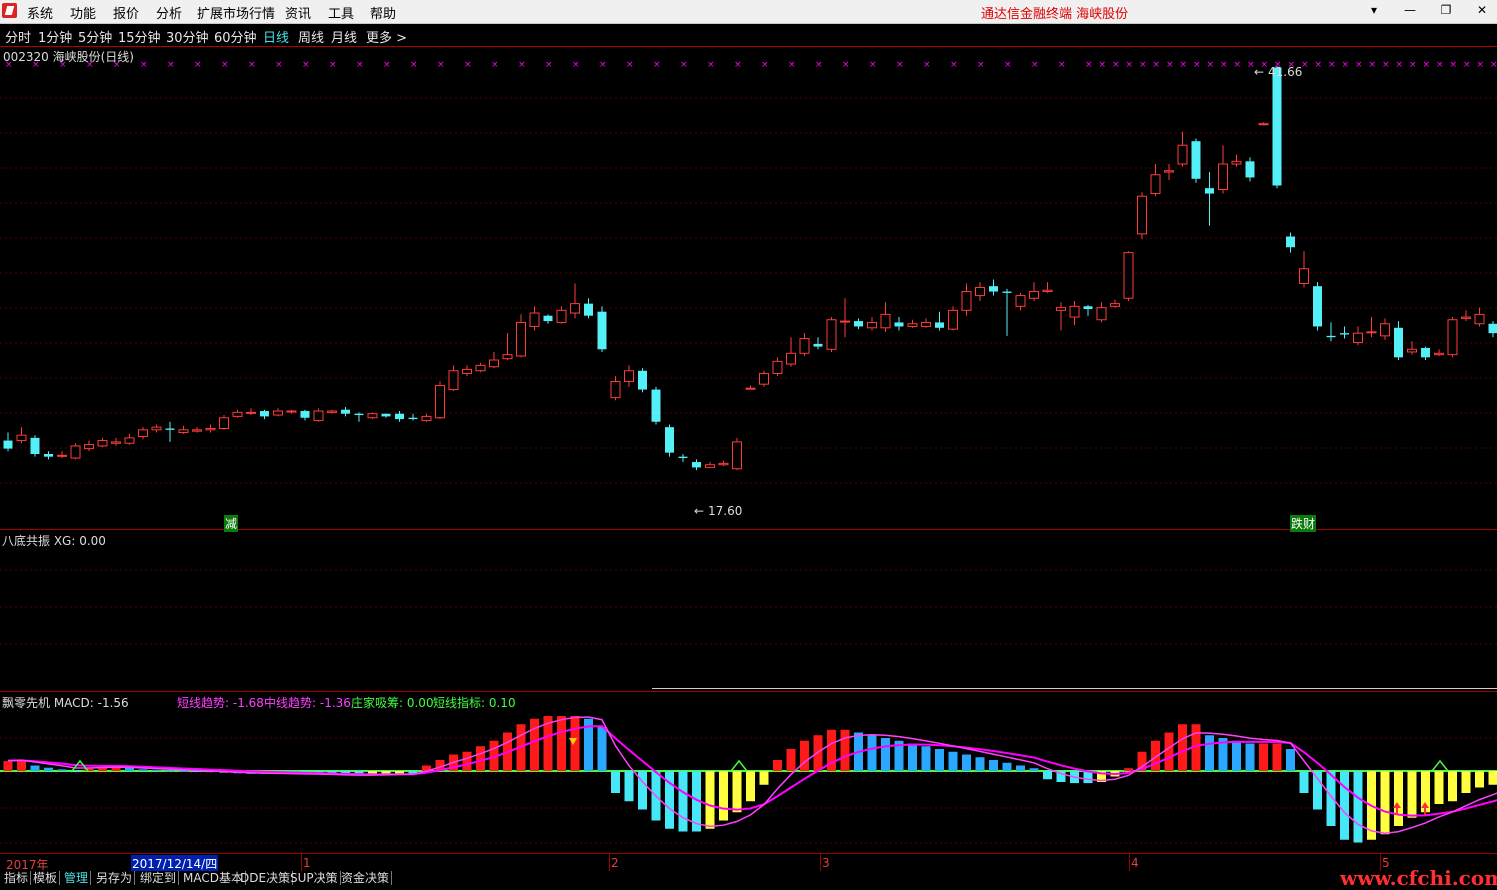 The height and width of the screenshot is (890, 1497). What do you see at coordinates (45, 878) in the screenshot?
I see `tab-template: 模板` at bounding box center [45, 878].